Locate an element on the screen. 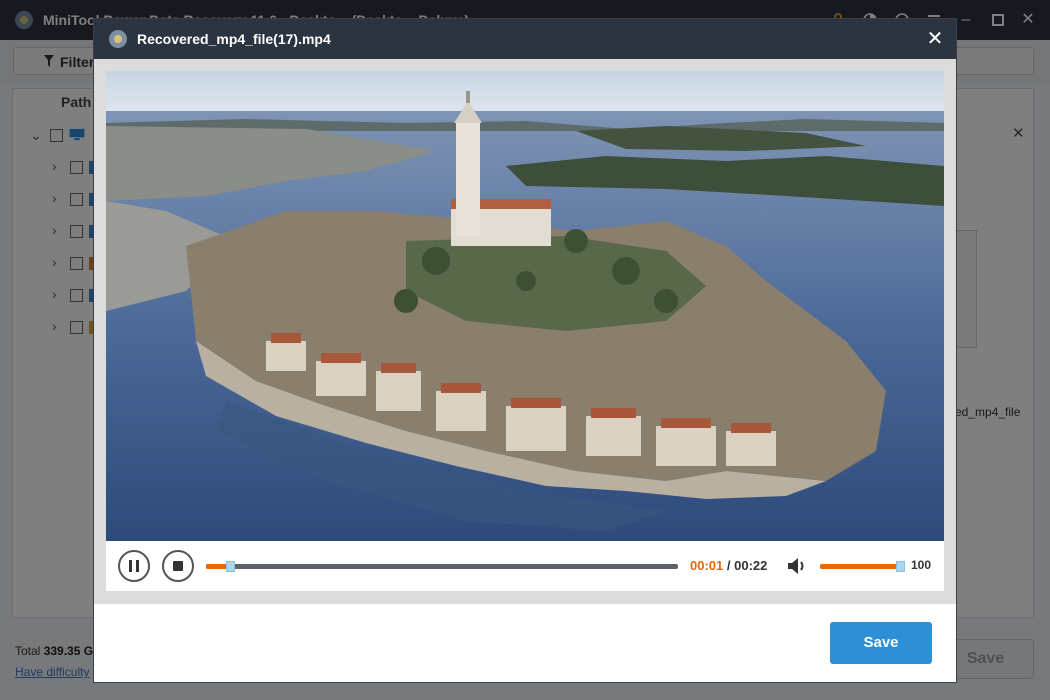  stop-button is located at coordinates (178, 566).